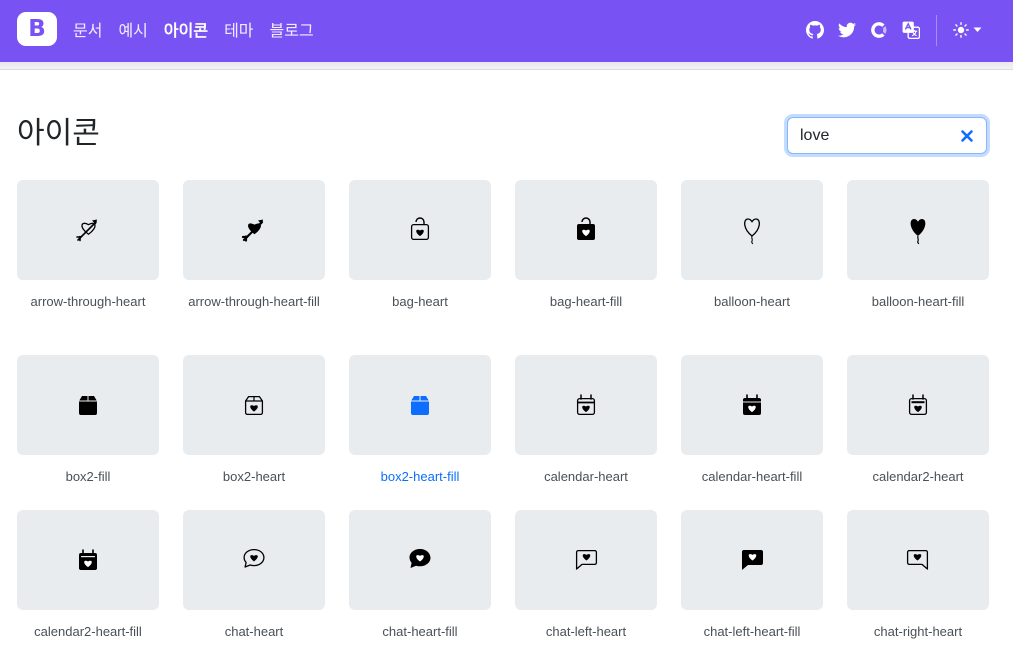 The height and width of the screenshot is (666, 1013). I want to click on nav-link-examples: 예시, so click(132, 31).